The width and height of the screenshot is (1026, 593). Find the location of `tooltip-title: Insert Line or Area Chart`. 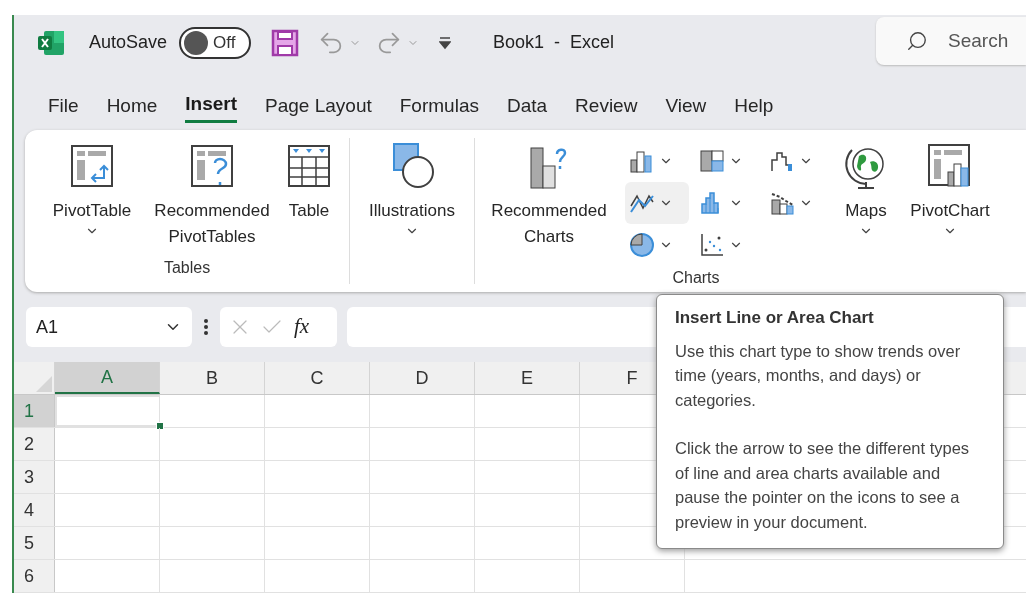

tooltip-title: Insert Line or Area Chart is located at coordinates (775, 318).